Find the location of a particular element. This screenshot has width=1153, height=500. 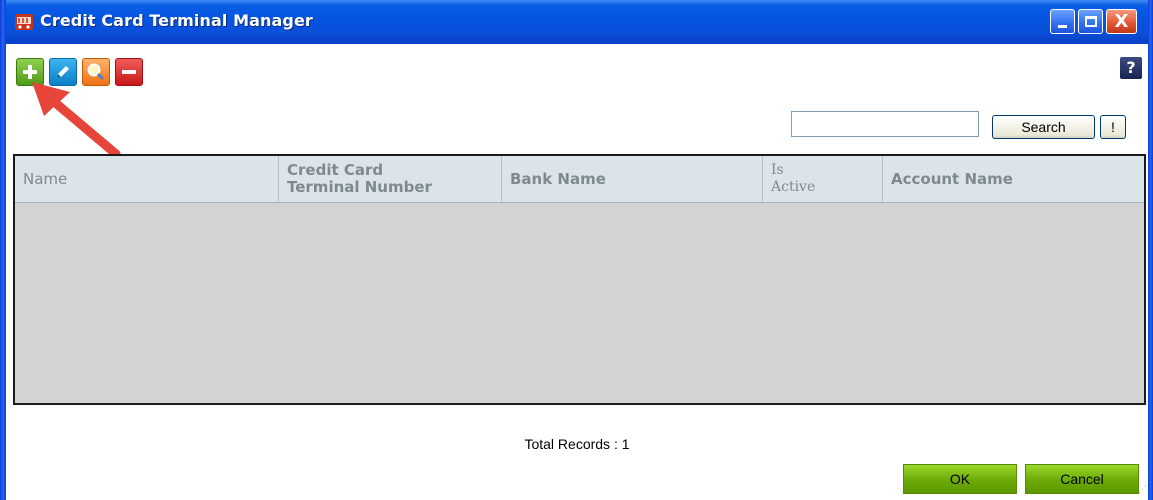

column-label: Name is located at coordinates (45, 178).